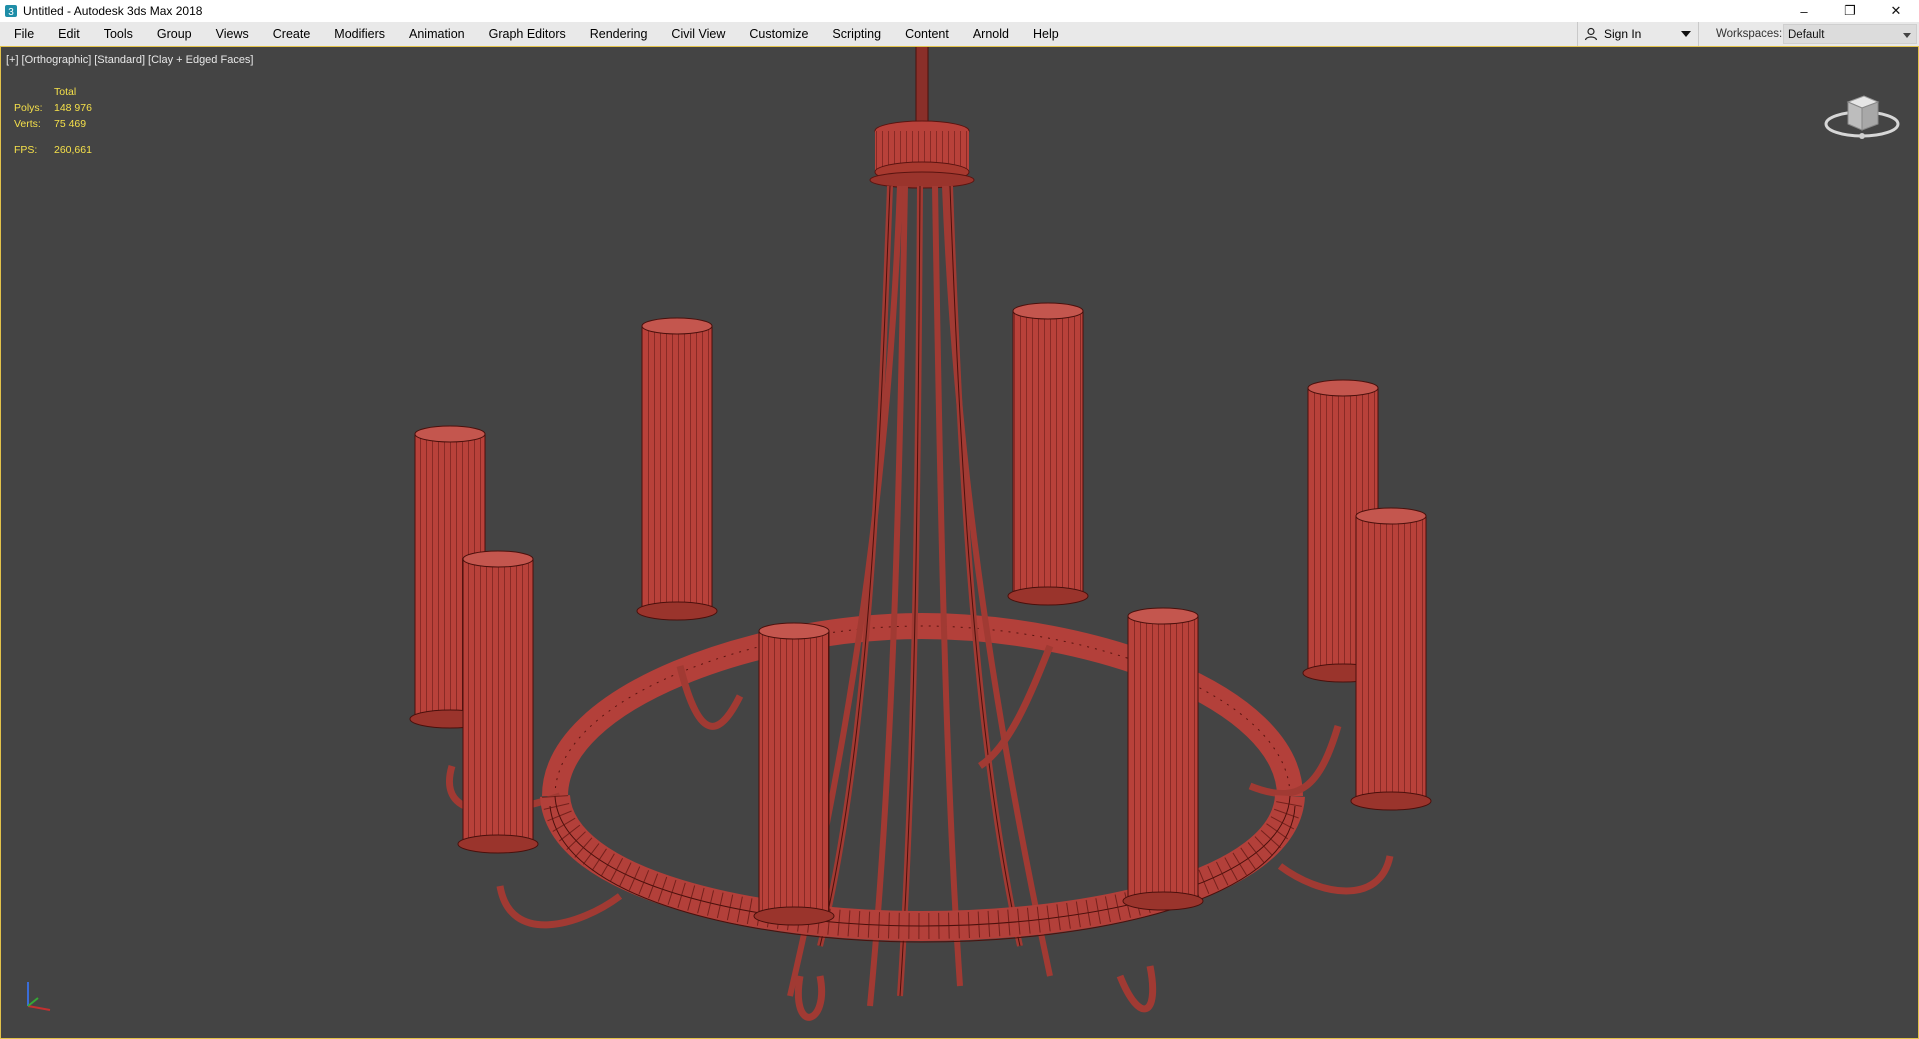 The width and height of the screenshot is (1919, 1039). Describe the element at coordinates (1896, 11) in the screenshot. I see `close-button: ✕` at that location.